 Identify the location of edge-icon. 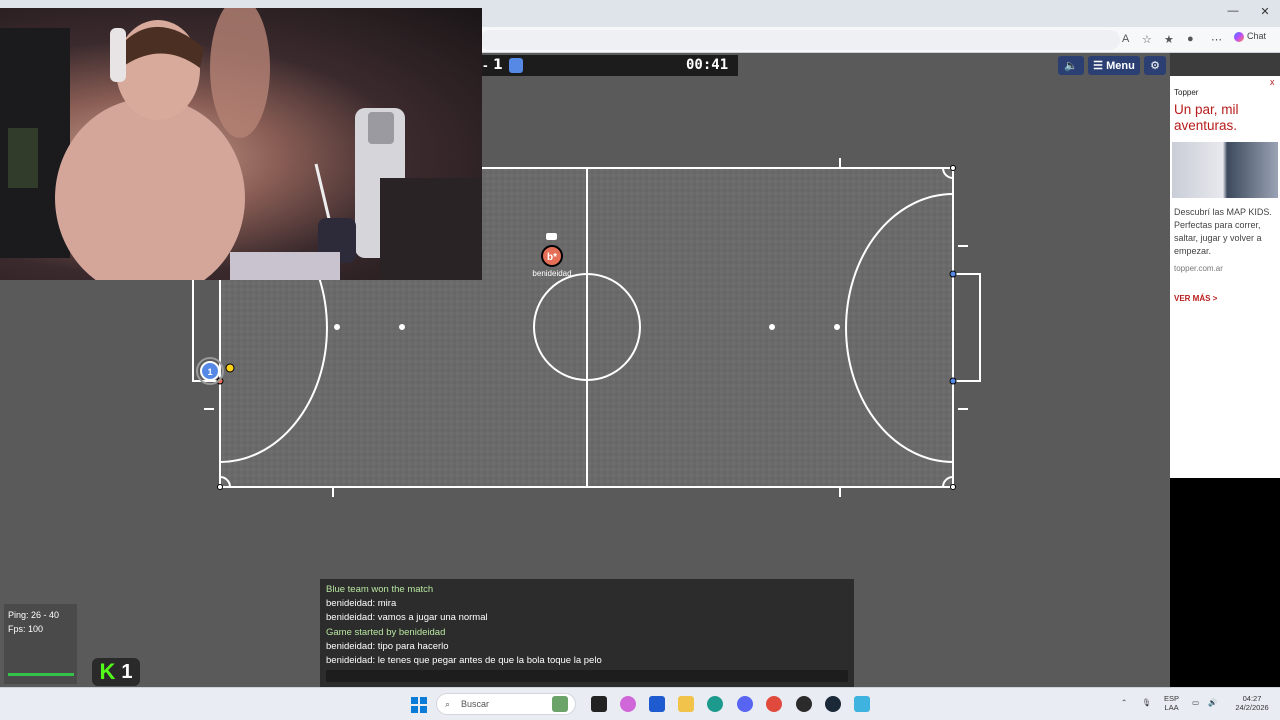
(715, 704).